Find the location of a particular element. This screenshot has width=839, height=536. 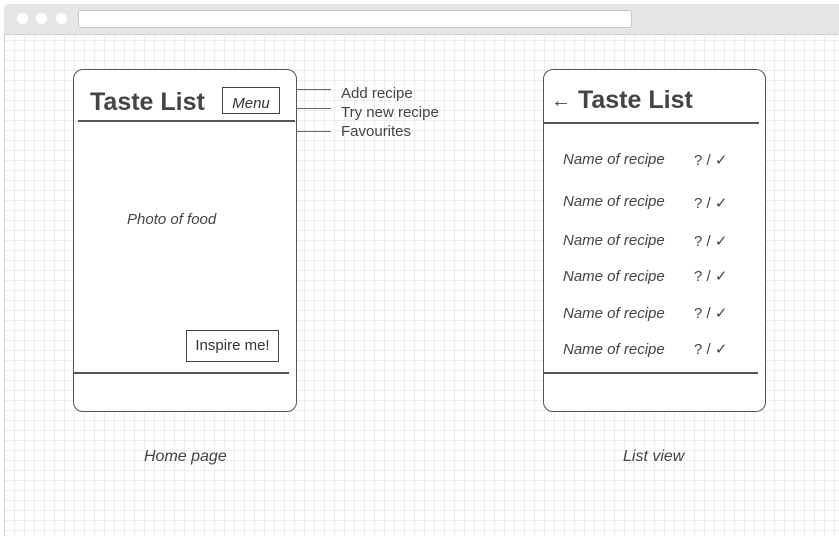

home-page-caption: Home page is located at coordinates (185, 456).